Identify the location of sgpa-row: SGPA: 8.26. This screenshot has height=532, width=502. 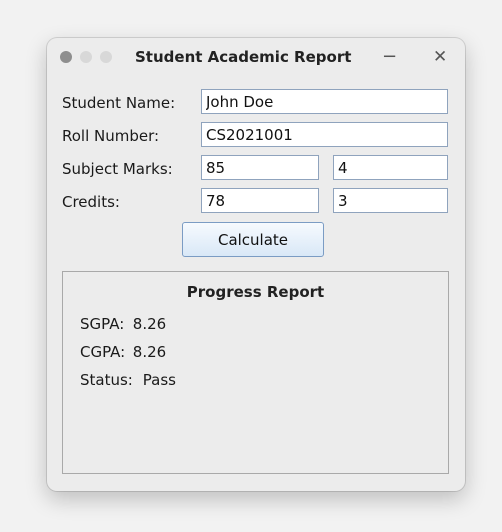
(123, 324).